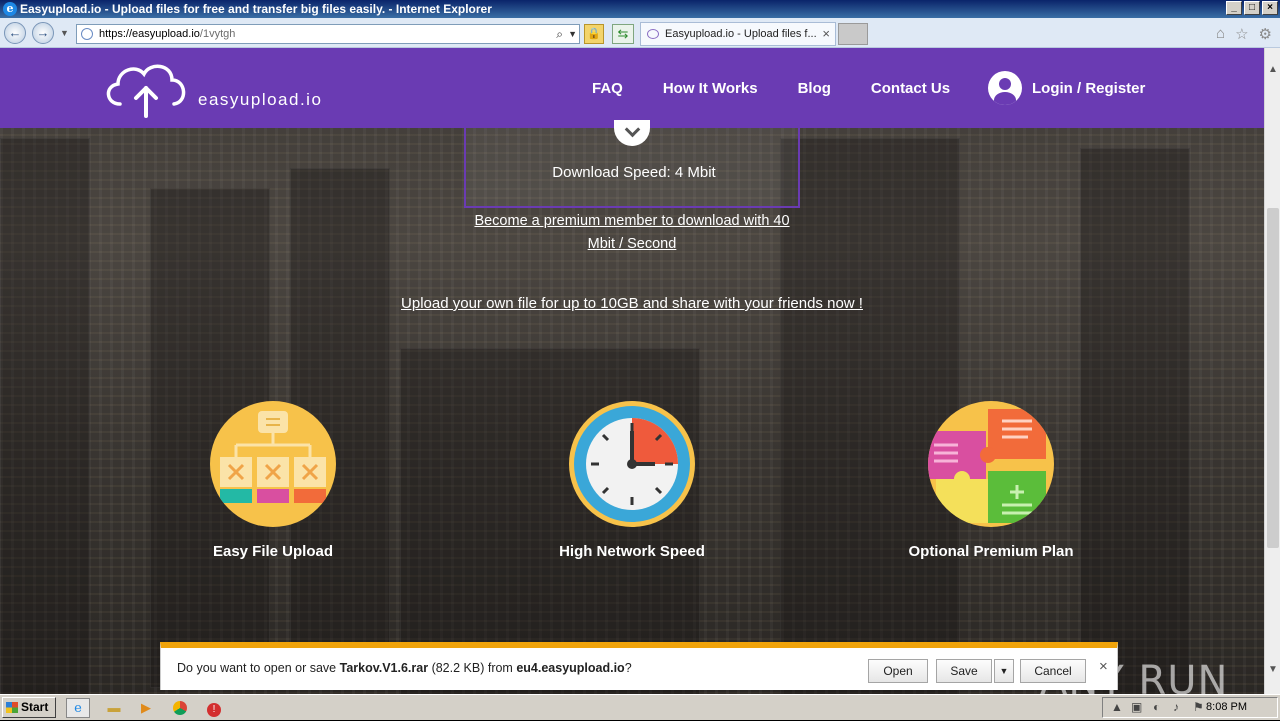 The image size is (1280, 721). What do you see at coordinates (146, 91) in the screenshot?
I see `cloud-upload-icon` at bounding box center [146, 91].